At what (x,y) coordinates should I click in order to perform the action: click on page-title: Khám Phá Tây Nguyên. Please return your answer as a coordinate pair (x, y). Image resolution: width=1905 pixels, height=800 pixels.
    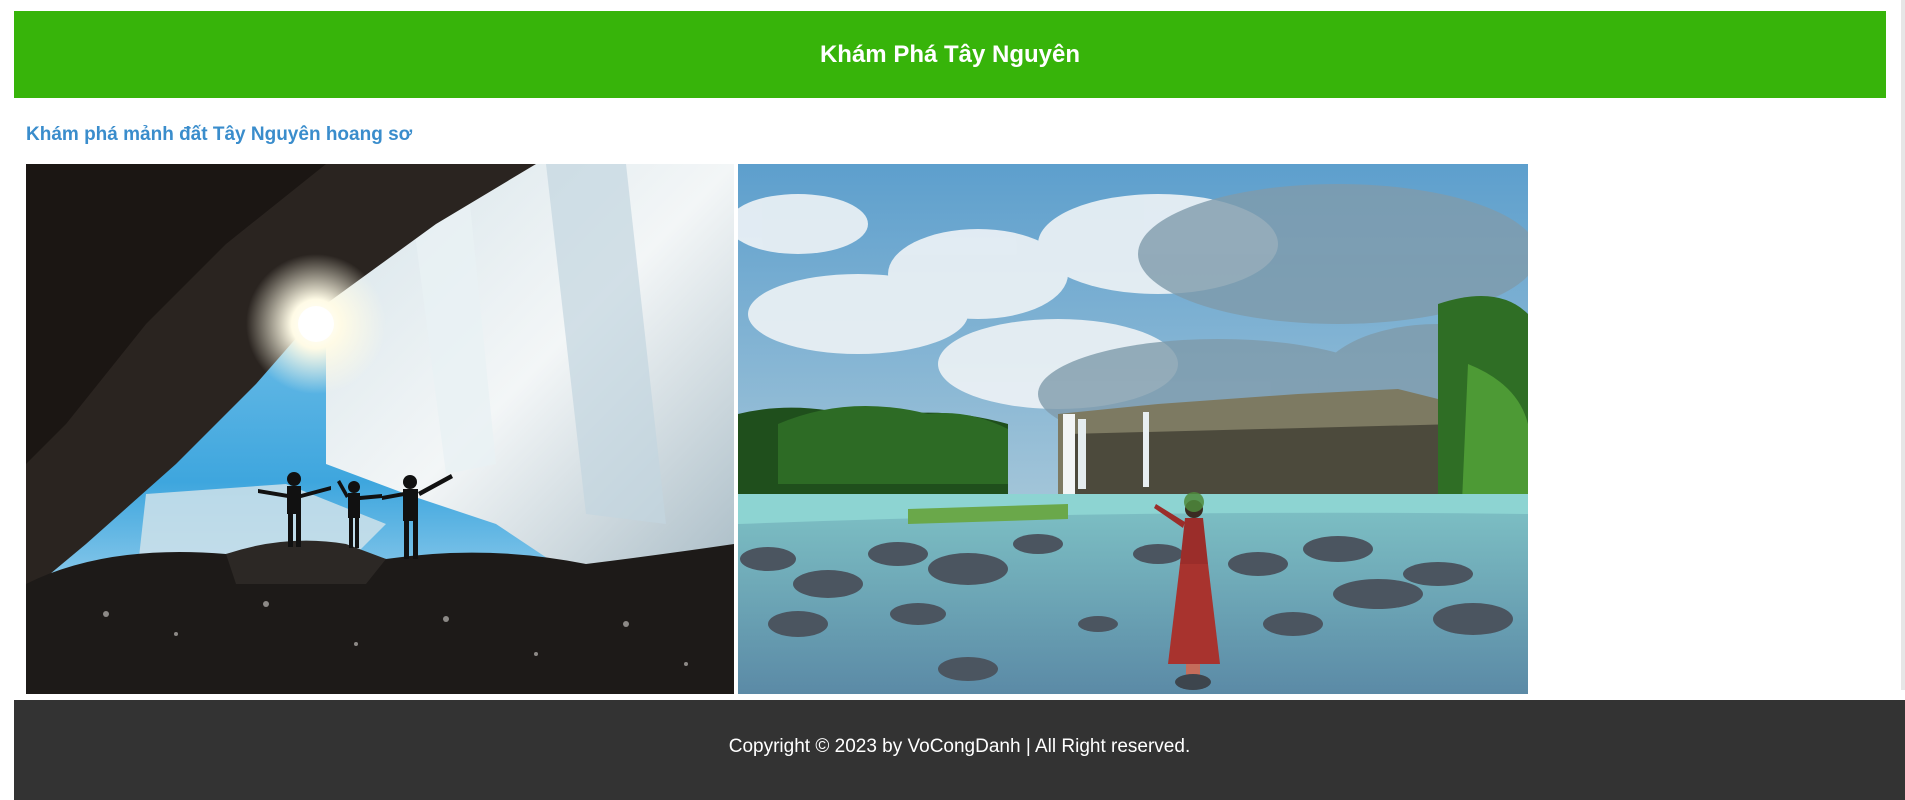
    Looking at the image, I should click on (950, 54).